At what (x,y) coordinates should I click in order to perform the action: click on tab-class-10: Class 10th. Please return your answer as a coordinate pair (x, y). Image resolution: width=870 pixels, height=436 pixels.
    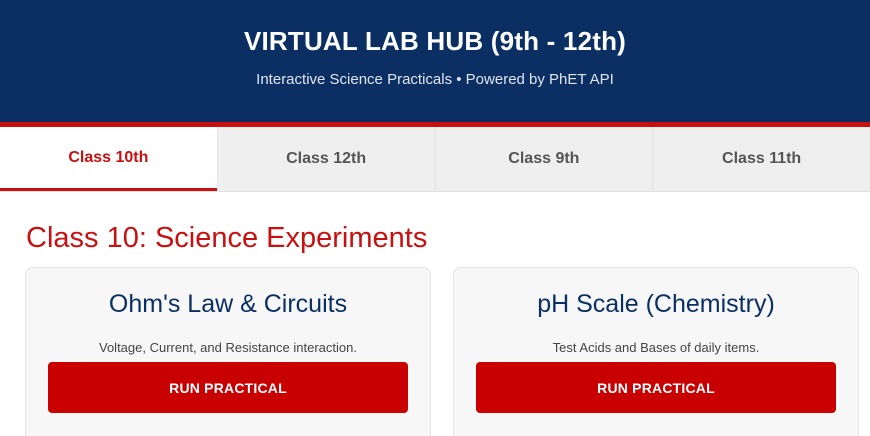
    Looking at the image, I should click on (108, 159).